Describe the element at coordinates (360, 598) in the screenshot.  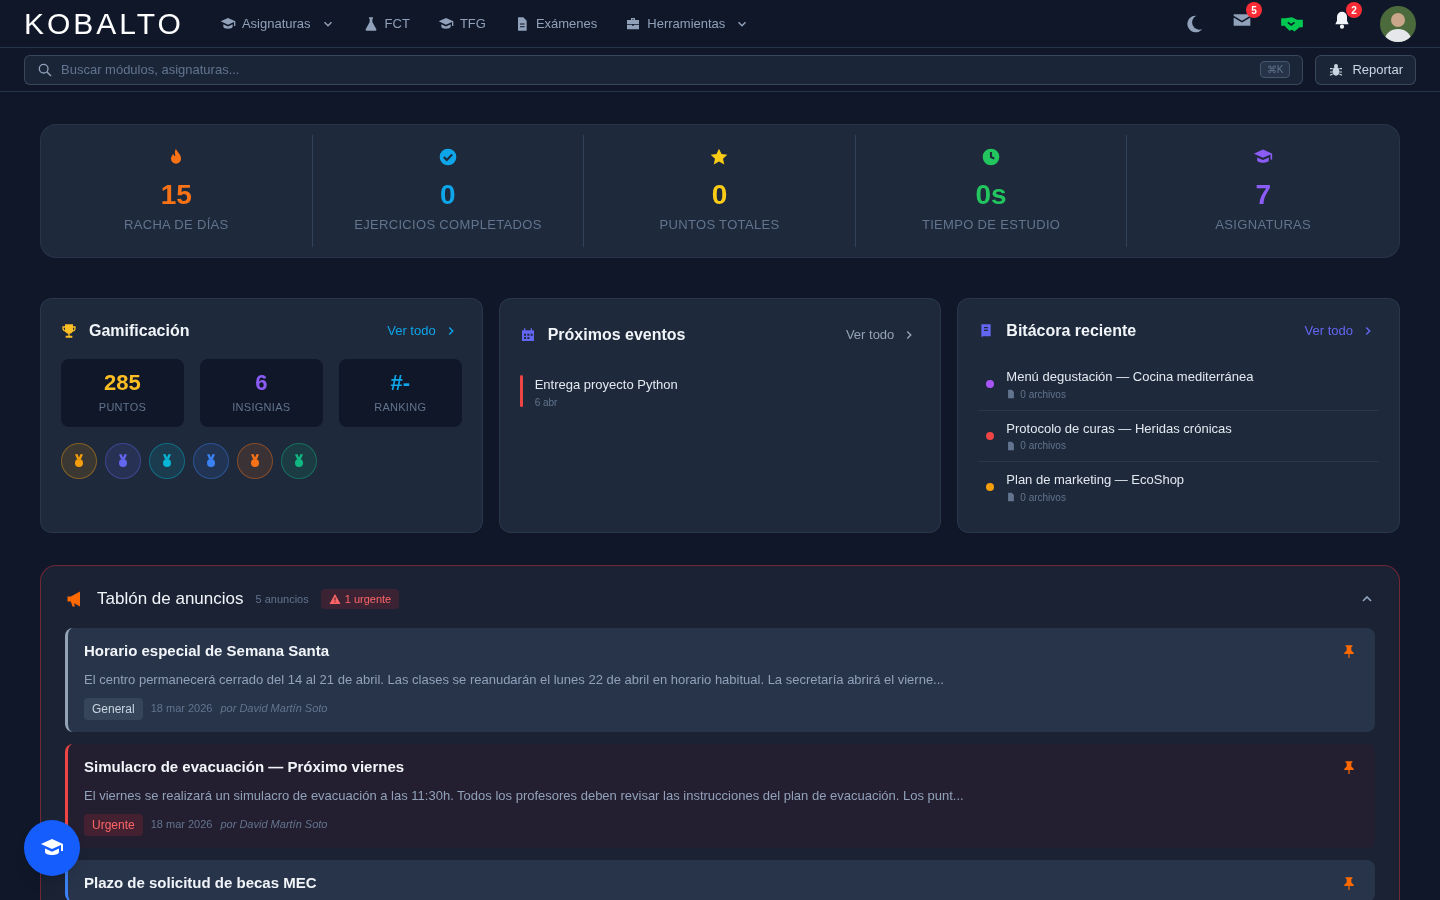
I see `urgent-badge: 1 urgente` at that location.